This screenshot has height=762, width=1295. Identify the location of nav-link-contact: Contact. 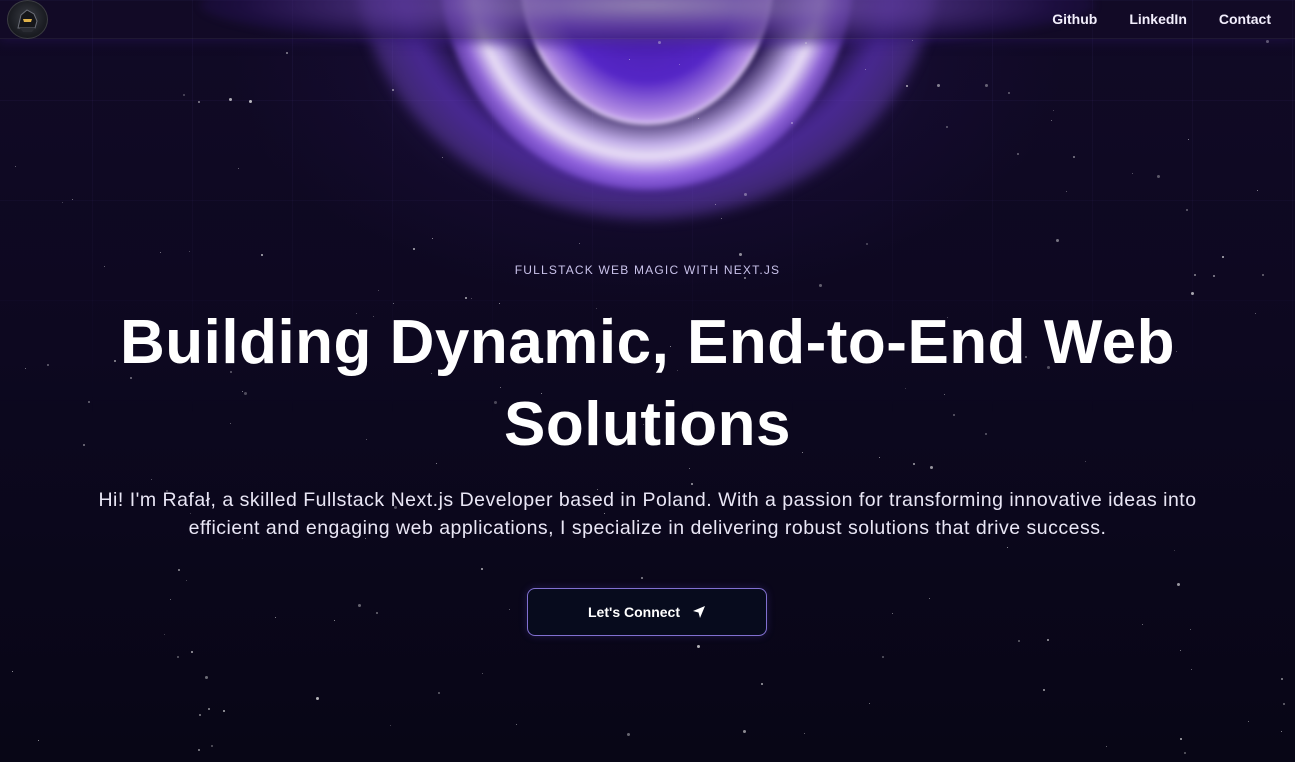
(1245, 19).